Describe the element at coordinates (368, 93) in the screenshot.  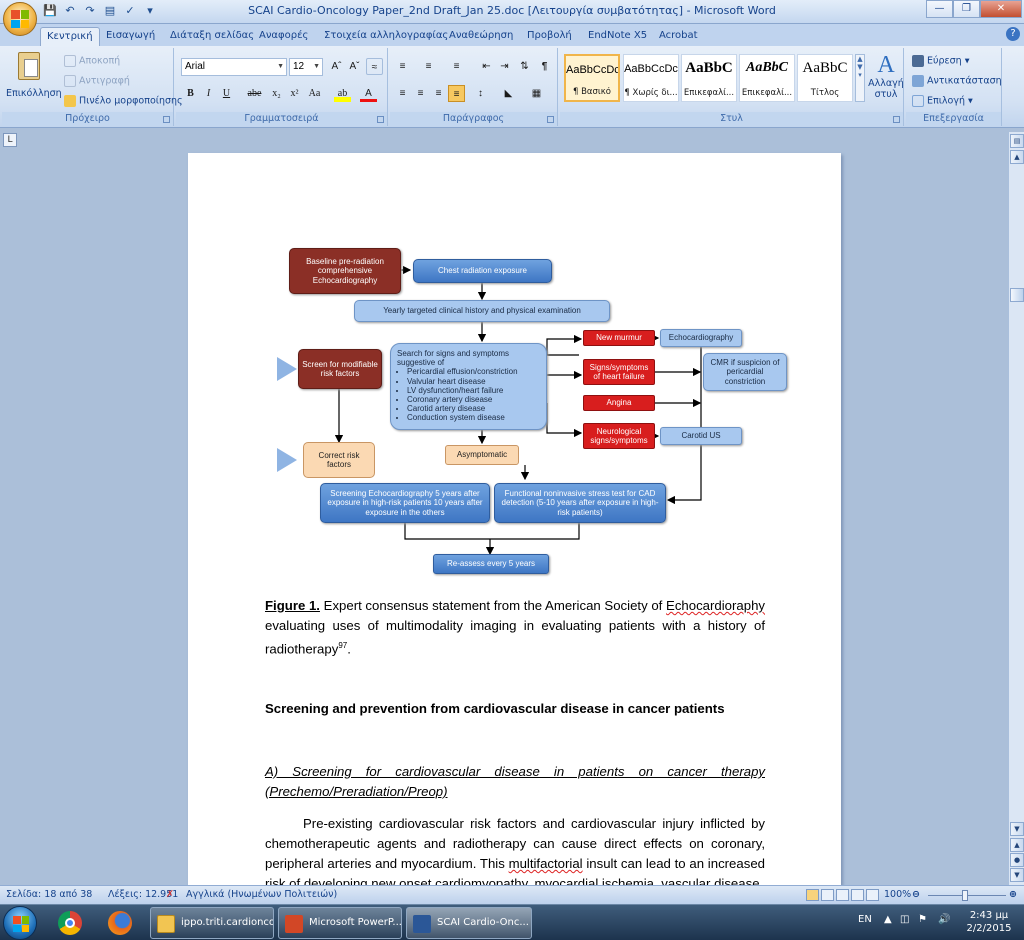
I see `font-color-icon: A` at that location.